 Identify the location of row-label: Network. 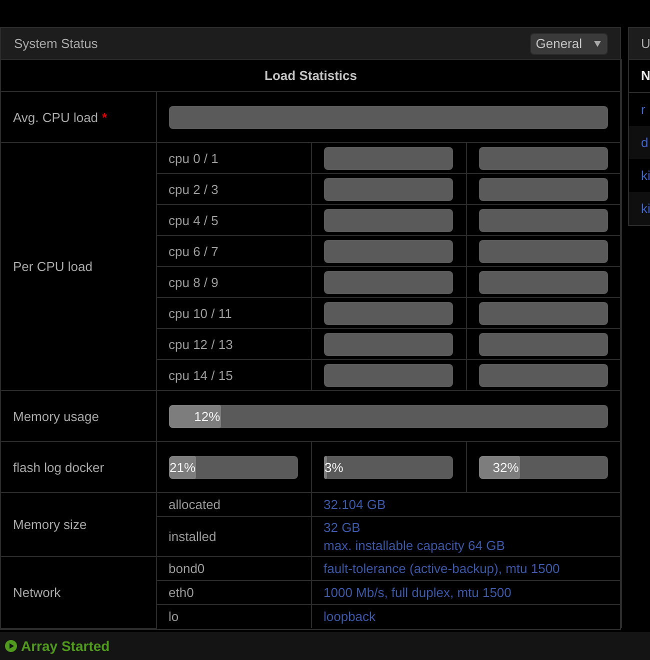
(37, 592).